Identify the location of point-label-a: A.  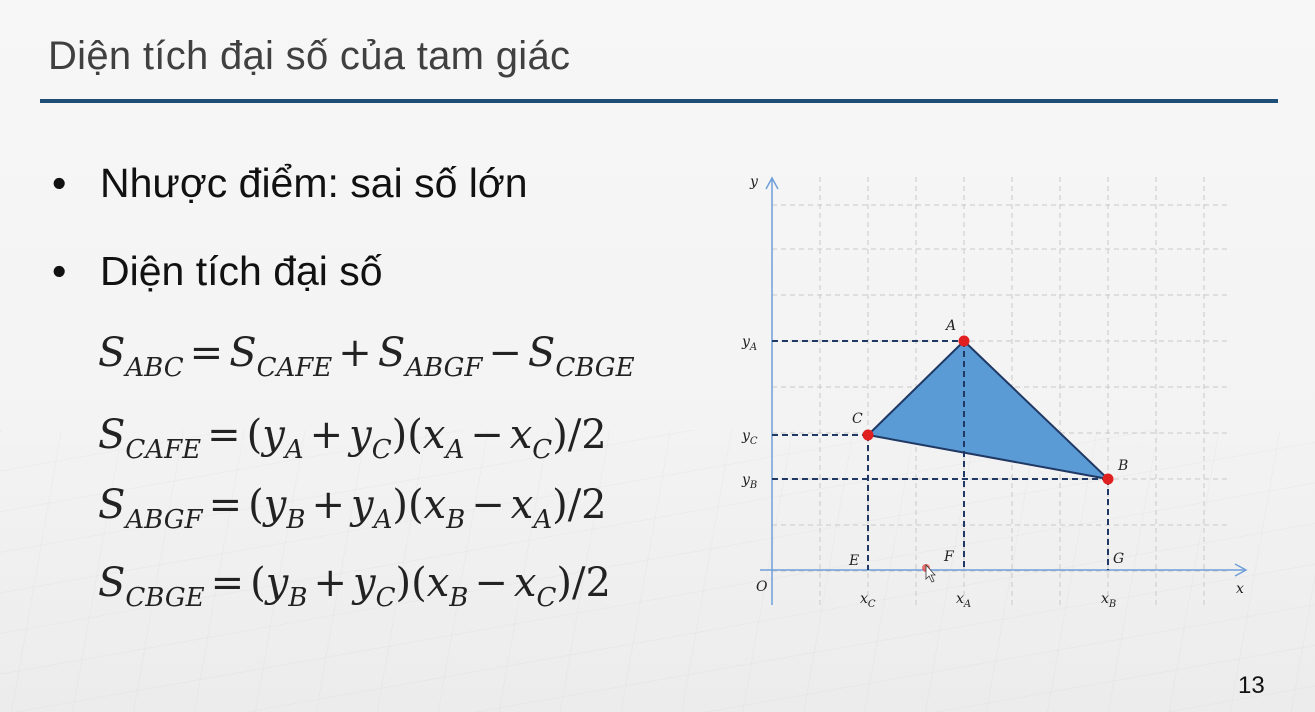
(950, 326).